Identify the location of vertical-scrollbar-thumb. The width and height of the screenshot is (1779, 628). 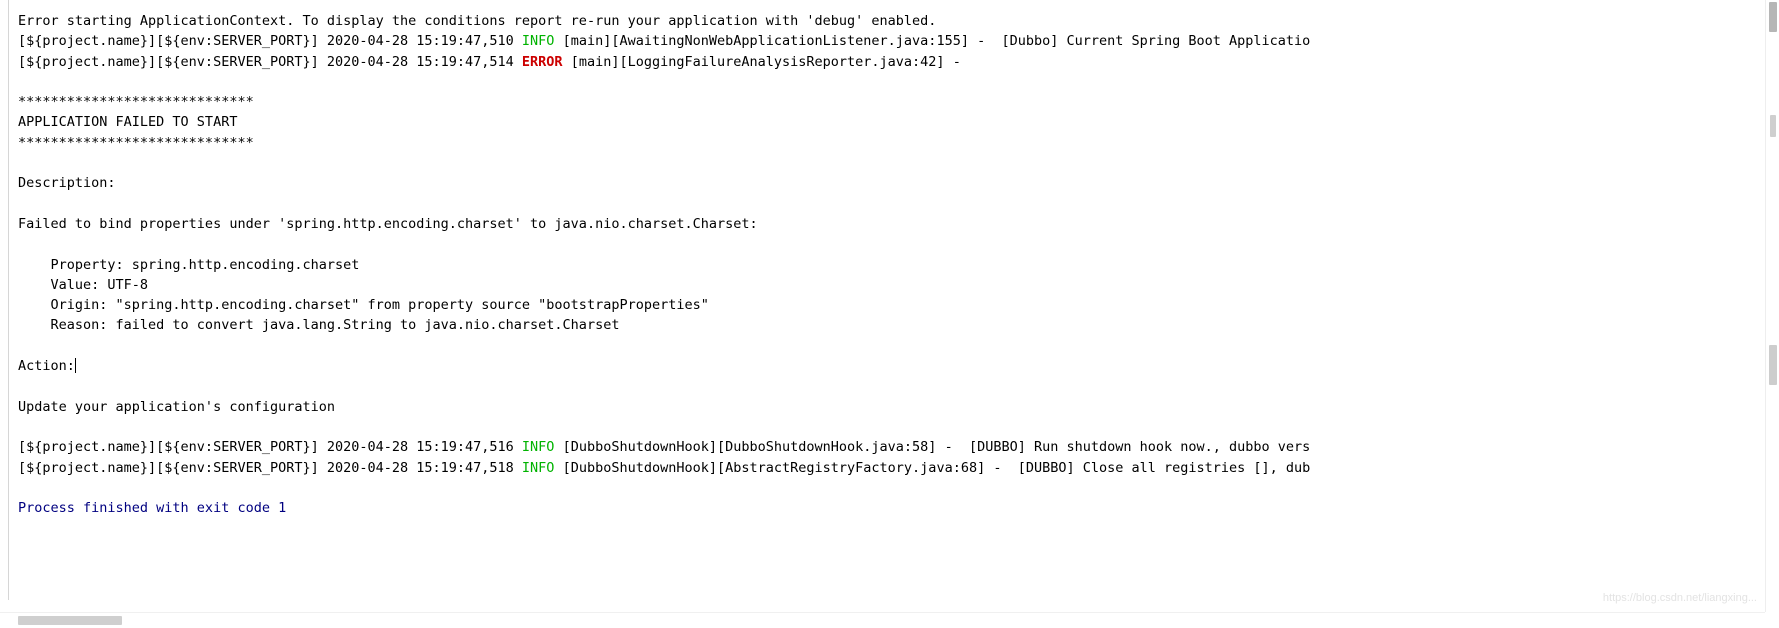
(1773, 17).